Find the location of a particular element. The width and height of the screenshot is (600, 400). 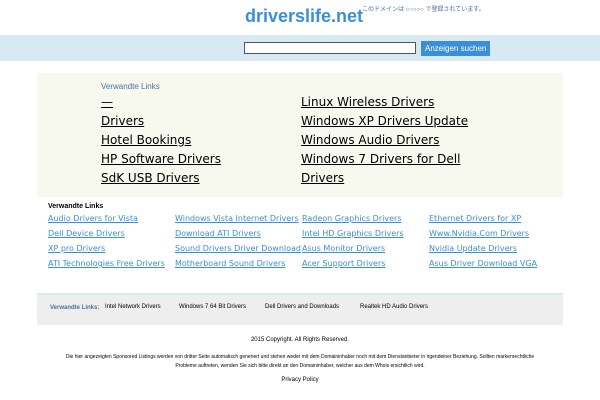

related-link: Intel HD Graphics Drivers is located at coordinates (353, 233).